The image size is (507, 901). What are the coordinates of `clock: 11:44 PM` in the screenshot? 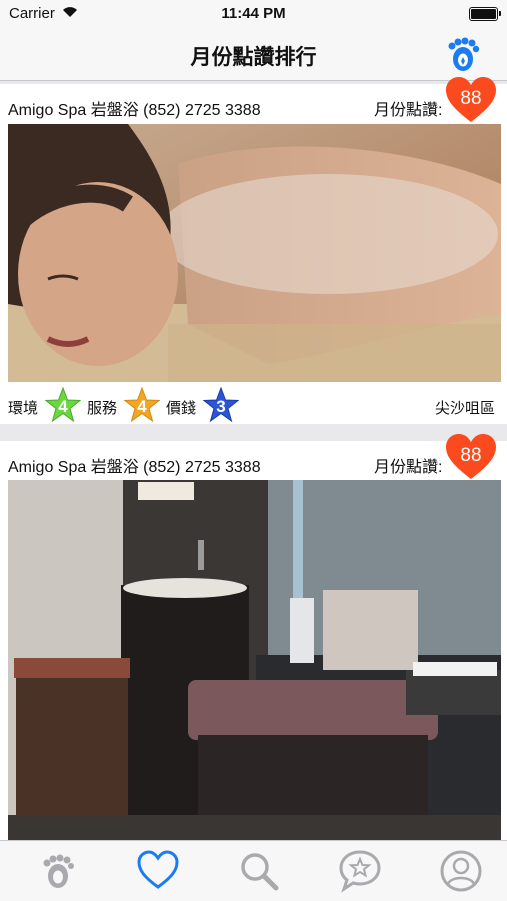 It's located at (253, 13).